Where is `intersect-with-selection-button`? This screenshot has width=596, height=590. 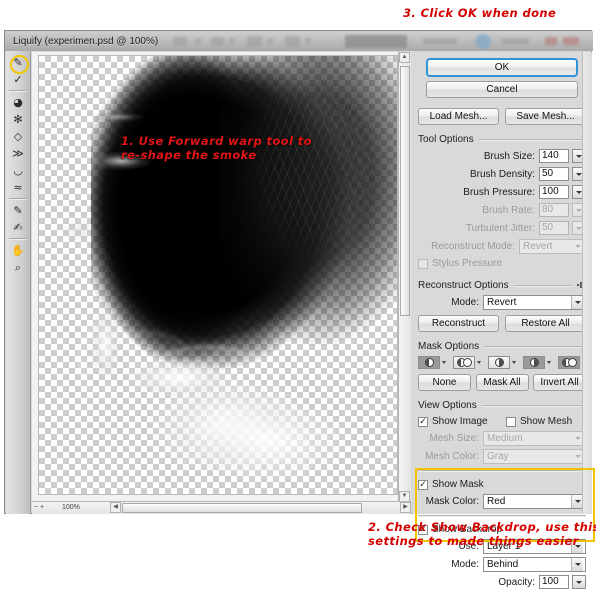 intersect-with-selection-button is located at coordinates (537, 362).